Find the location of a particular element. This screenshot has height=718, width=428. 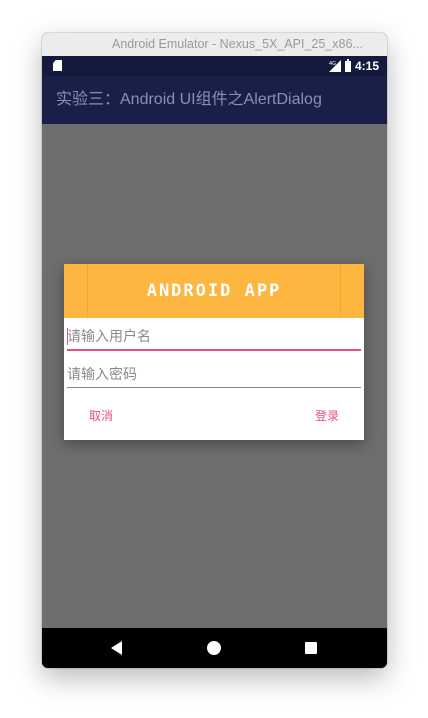

username-input is located at coordinates (214, 338).